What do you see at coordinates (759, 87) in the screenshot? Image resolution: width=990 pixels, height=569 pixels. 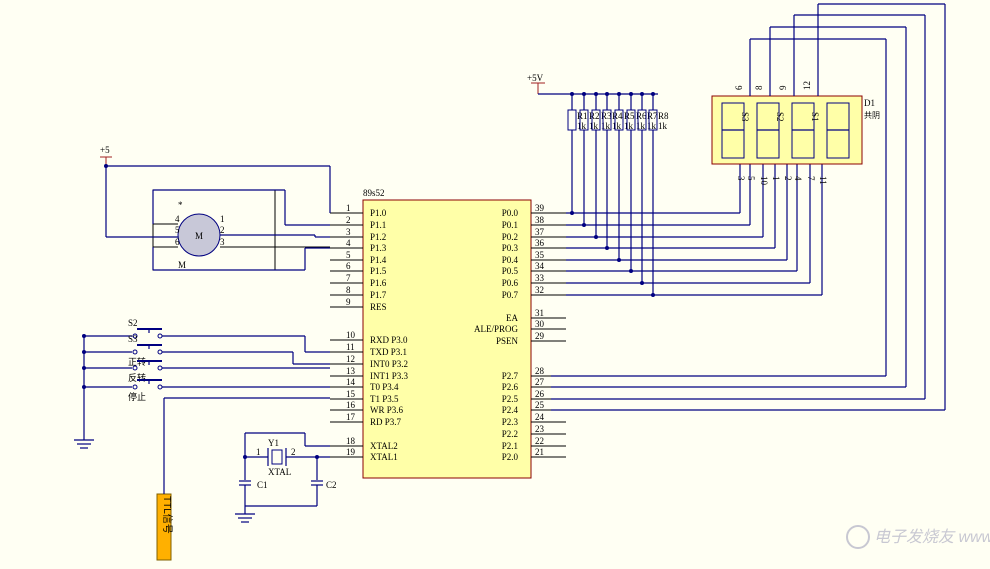 I see `display-top-pin: 8` at bounding box center [759, 87].